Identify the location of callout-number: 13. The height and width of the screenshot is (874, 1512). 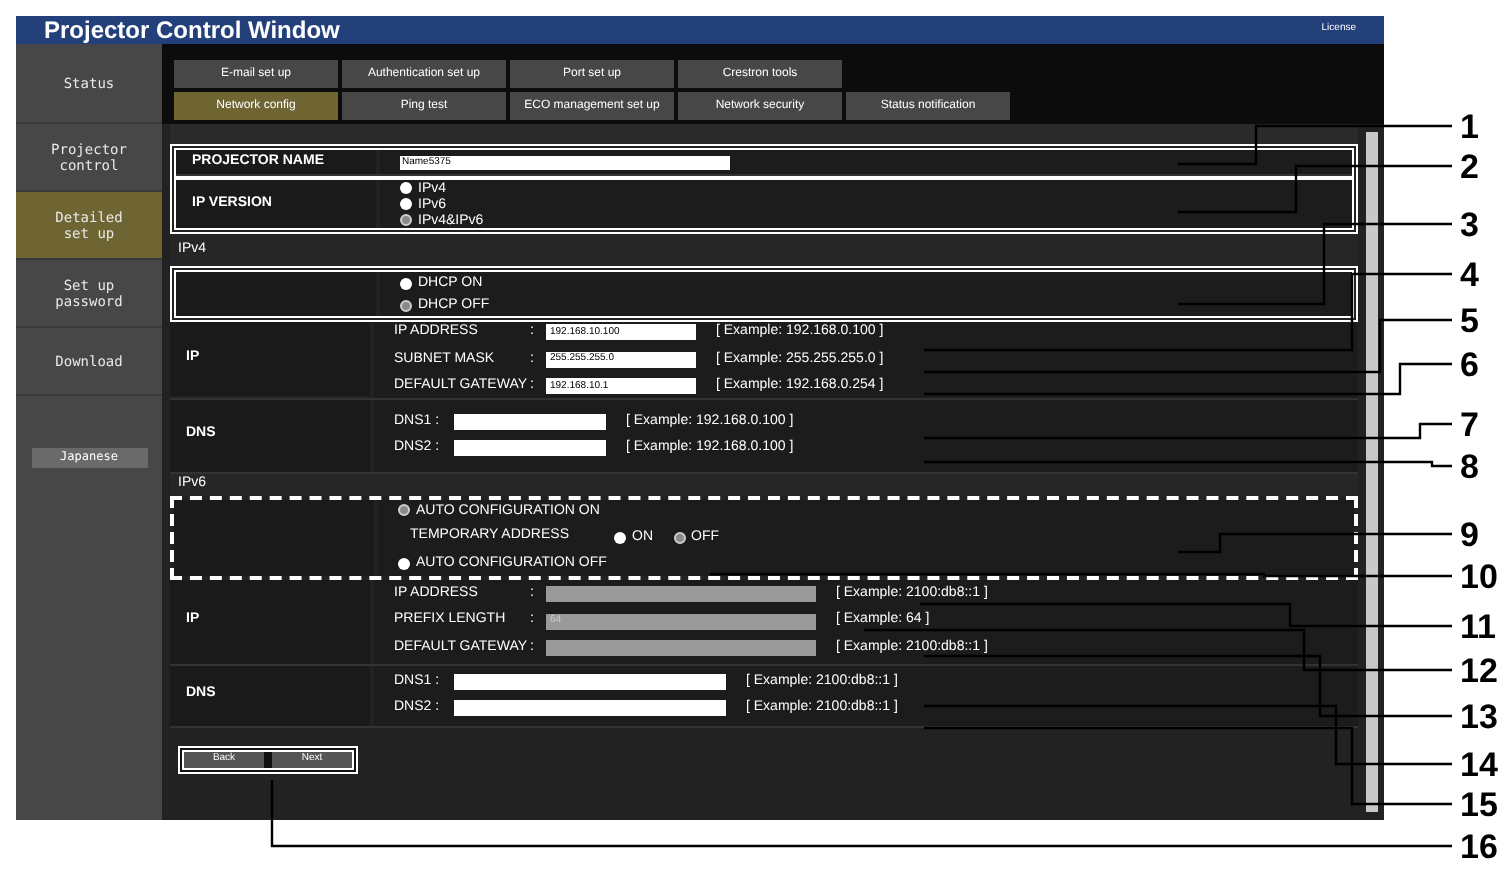
(1479, 717).